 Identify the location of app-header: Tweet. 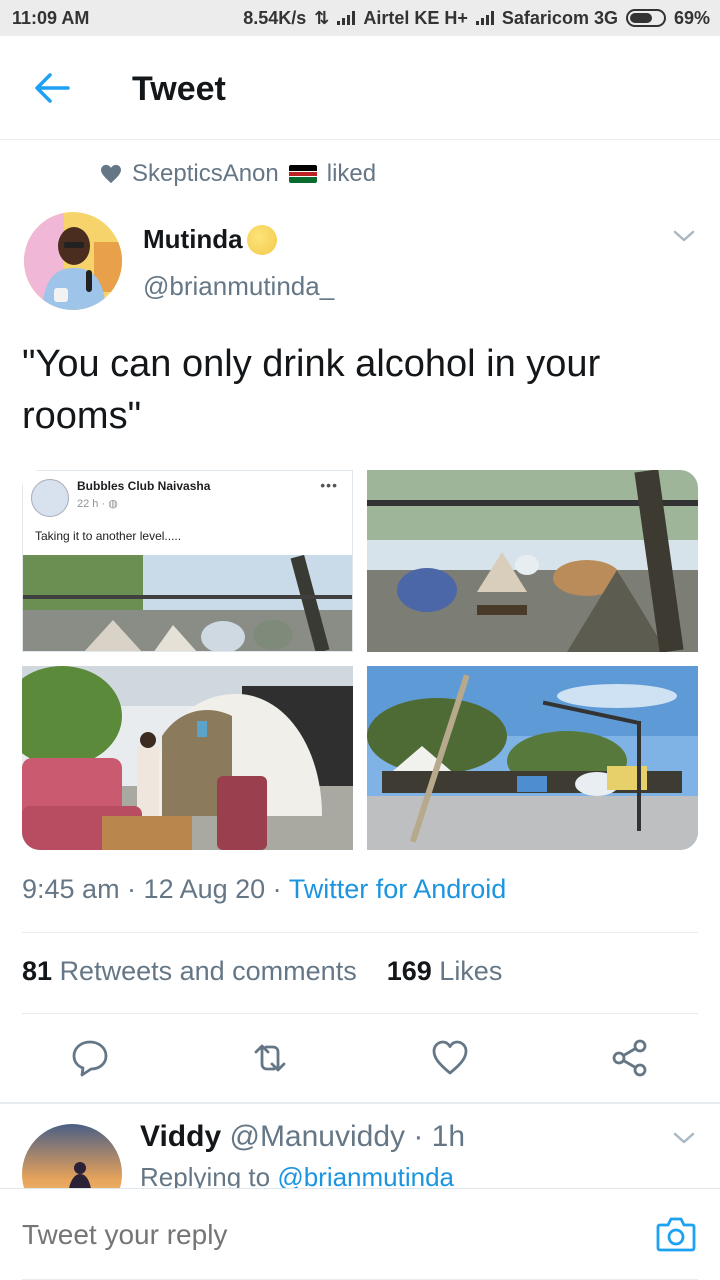
(360, 88).